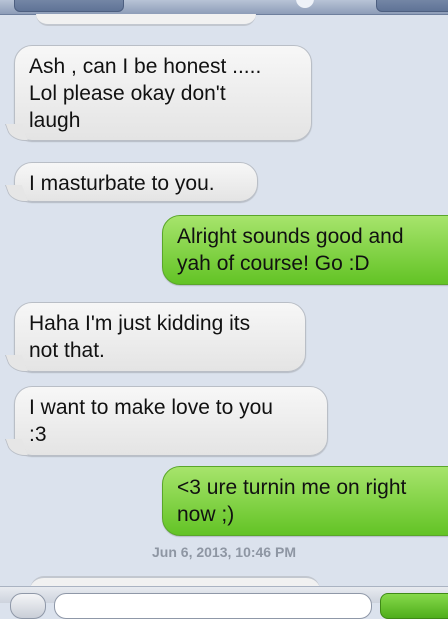 The image size is (448, 619). Describe the element at coordinates (28, 606) in the screenshot. I see `camera-icon` at that location.